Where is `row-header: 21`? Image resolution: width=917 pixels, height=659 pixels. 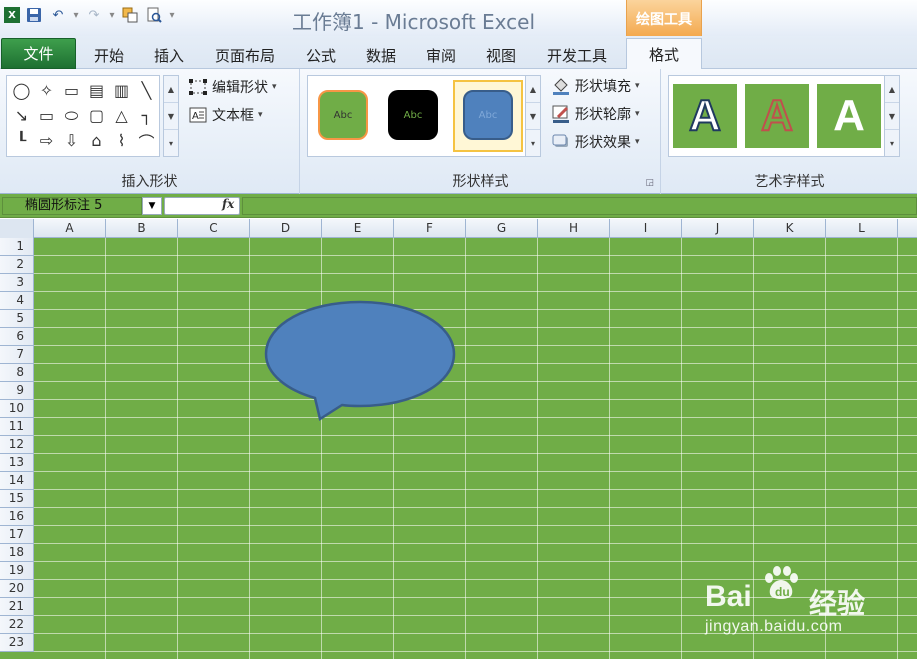
row-header: 21 is located at coordinates (17, 607).